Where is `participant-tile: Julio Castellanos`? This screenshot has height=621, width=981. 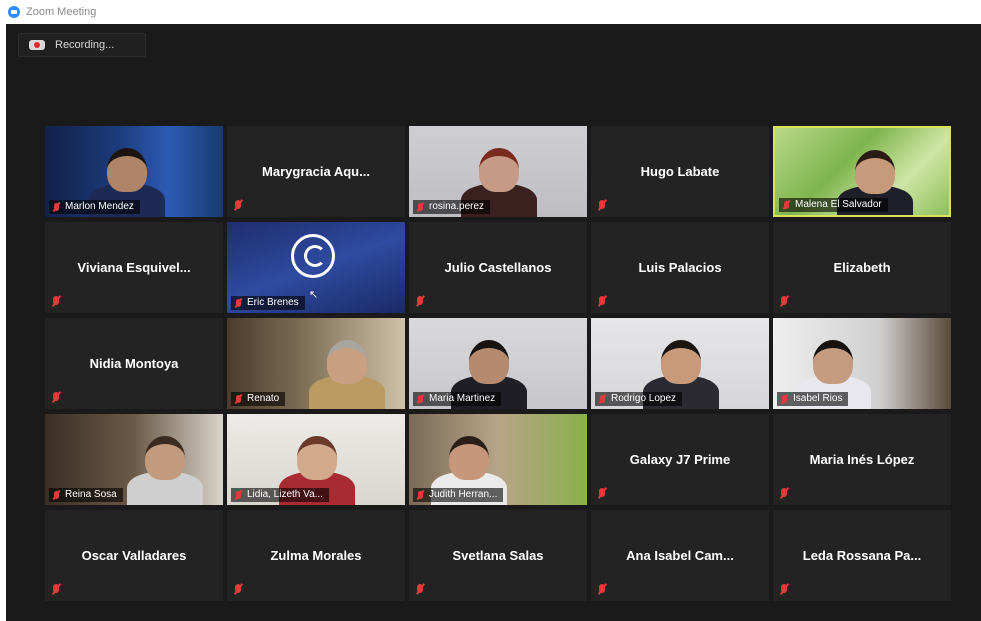
participant-tile: Julio Castellanos is located at coordinates (498, 267).